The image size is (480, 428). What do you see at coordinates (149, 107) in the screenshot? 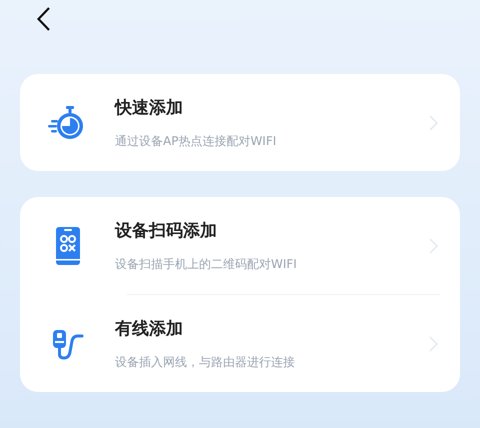
I see `option-title: 快速添加` at bounding box center [149, 107].